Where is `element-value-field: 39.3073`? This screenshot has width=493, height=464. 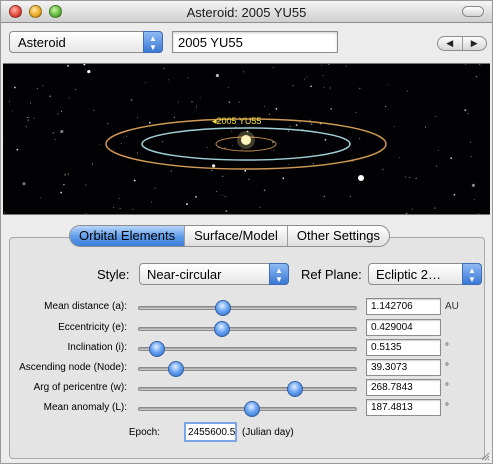
element-value-field: 39.3073 is located at coordinates (403, 367).